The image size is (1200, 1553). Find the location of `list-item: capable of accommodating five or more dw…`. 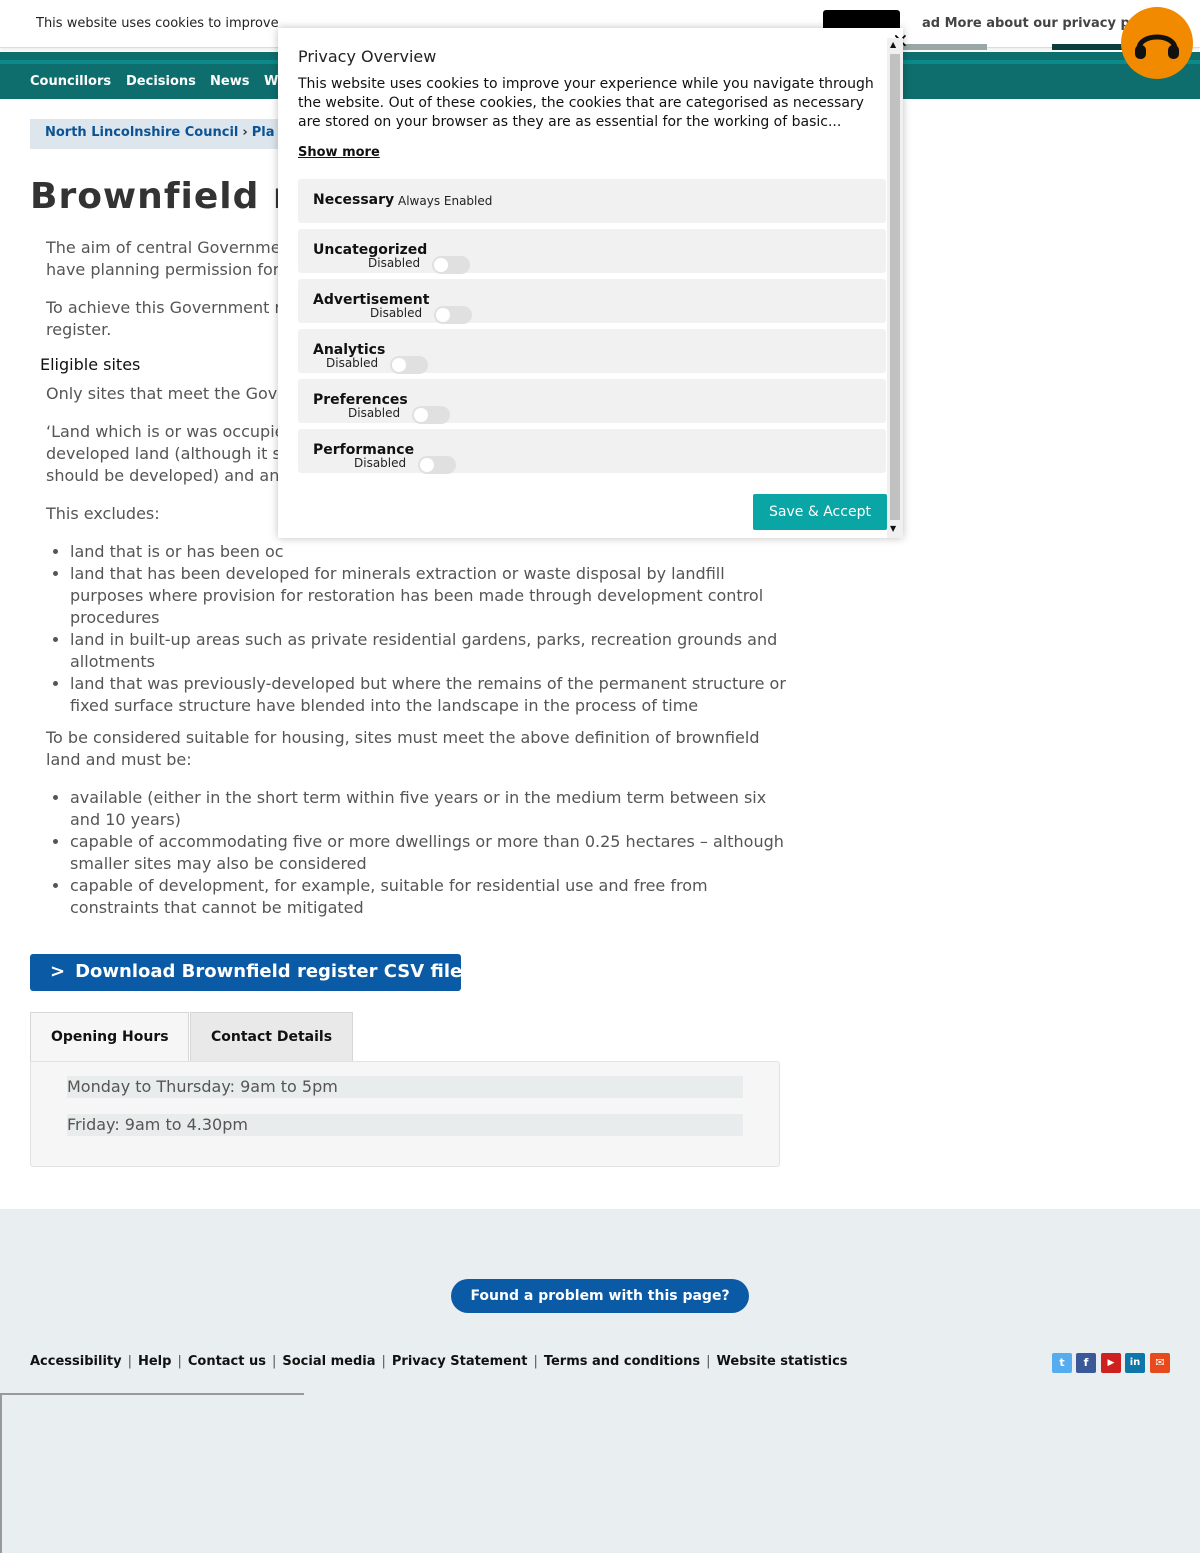

list-item: capable of accommodating five or more dw… is located at coordinates (428, 853).